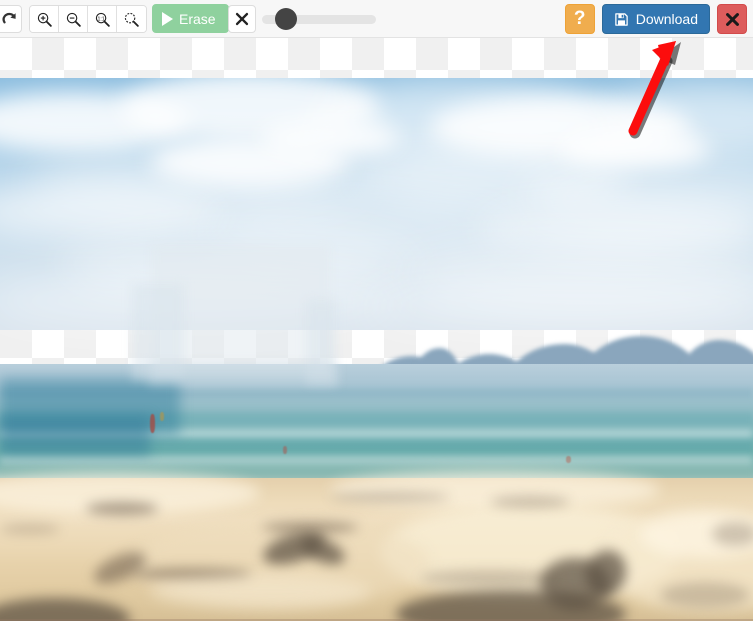 The height and width of the screenshot is (621, 753). I want to click on redo-icon, so click(8, 17).